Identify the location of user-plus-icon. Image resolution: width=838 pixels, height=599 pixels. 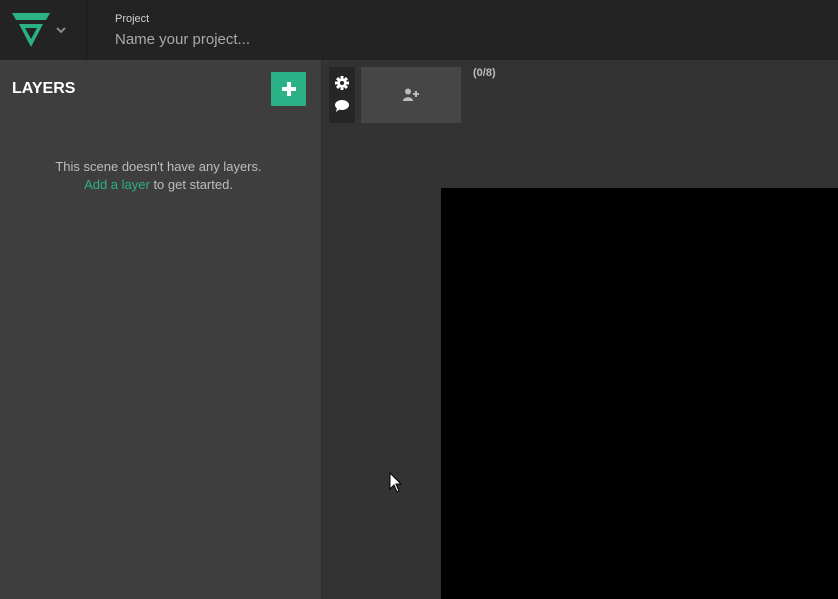
(411, 94).